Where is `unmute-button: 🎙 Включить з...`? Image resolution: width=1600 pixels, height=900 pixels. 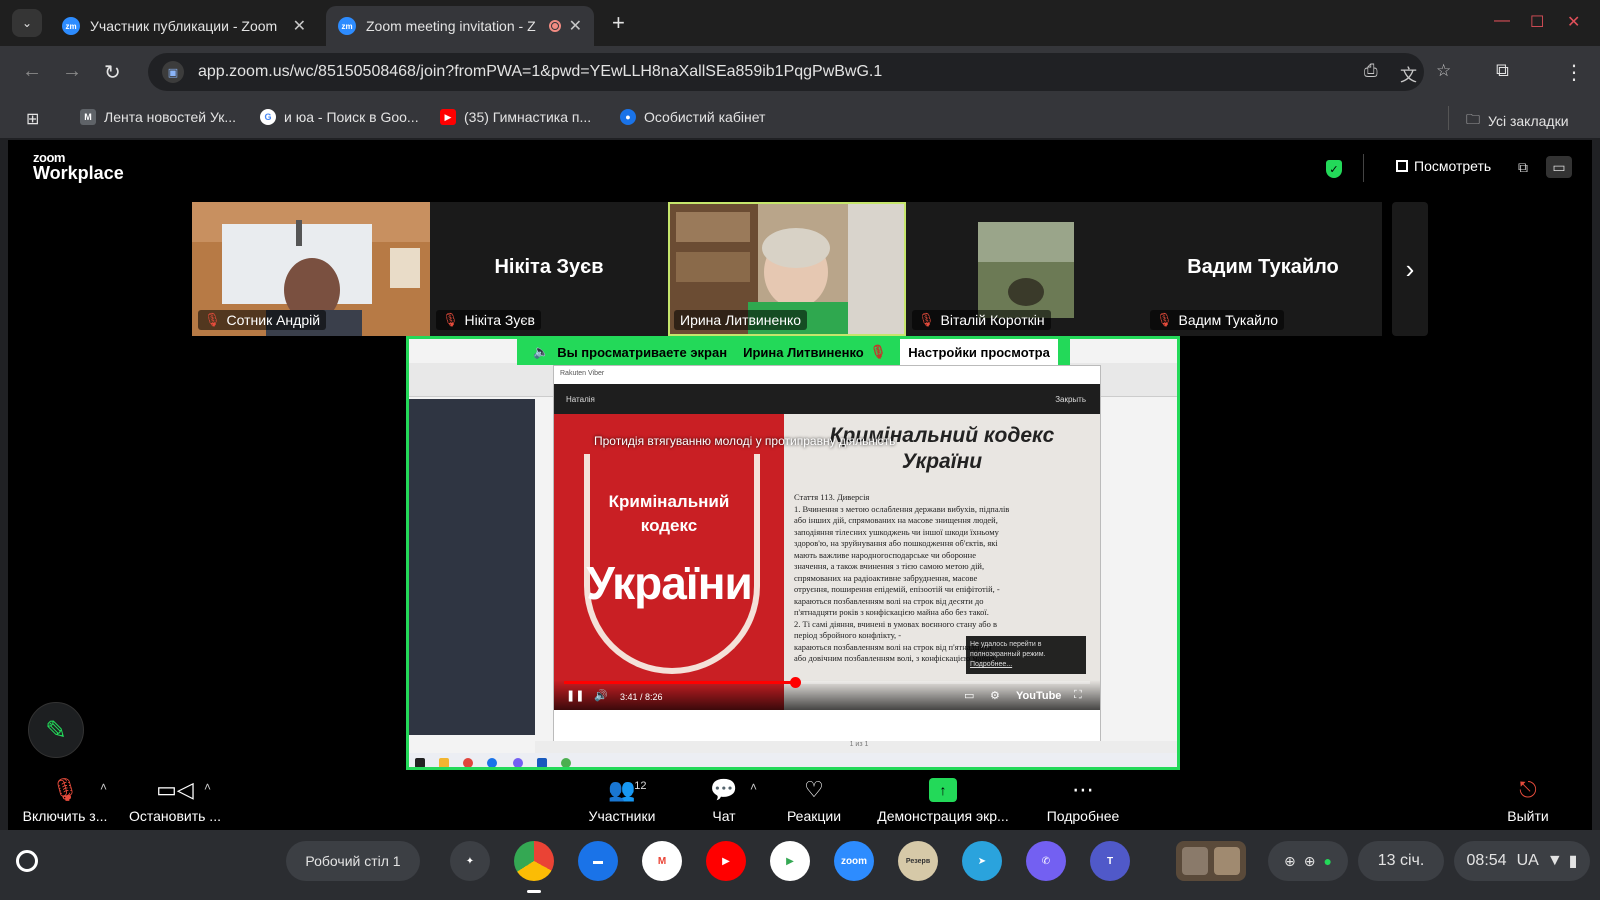 unmute-button: 🎙 Включить з... is located at coordinates (65, 800).